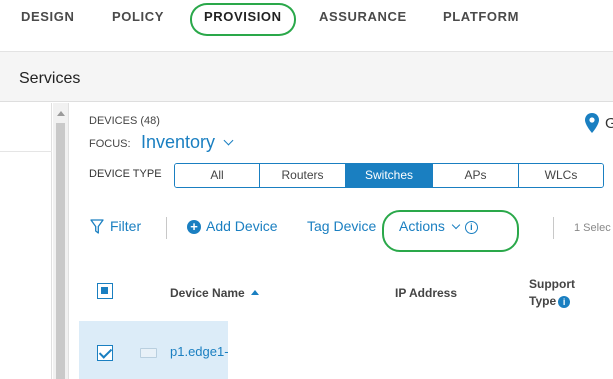  I want to click on left-panel-divider, so click(26, 151).